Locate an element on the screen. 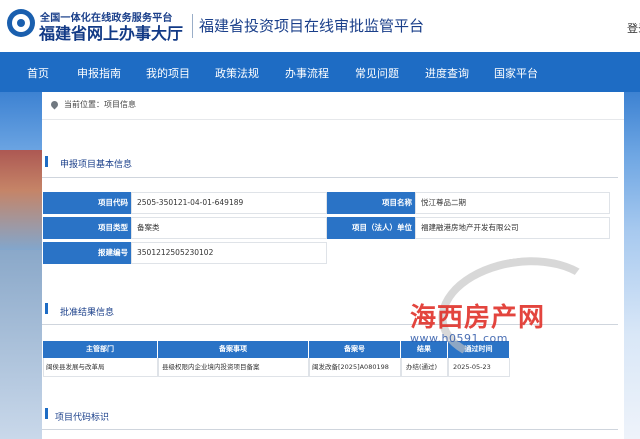  background-building is located at coordinates (21, 200).